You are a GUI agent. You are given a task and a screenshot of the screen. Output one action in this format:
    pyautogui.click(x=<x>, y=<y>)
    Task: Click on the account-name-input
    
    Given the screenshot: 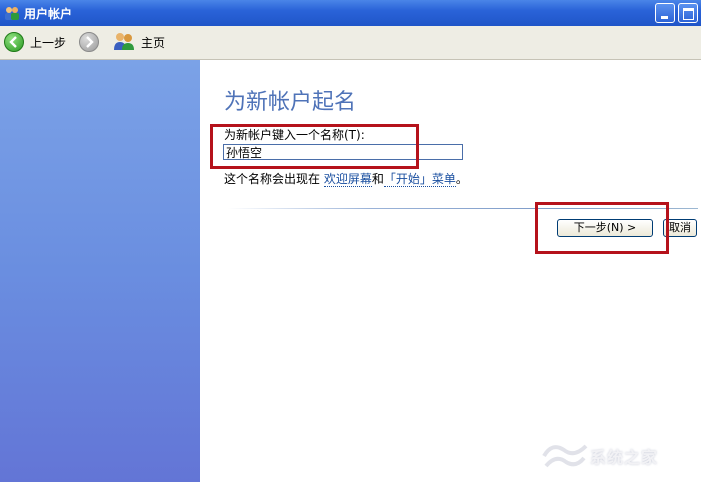 What is the action you would take?
    pyautogui.click(x=343, y=152)
    